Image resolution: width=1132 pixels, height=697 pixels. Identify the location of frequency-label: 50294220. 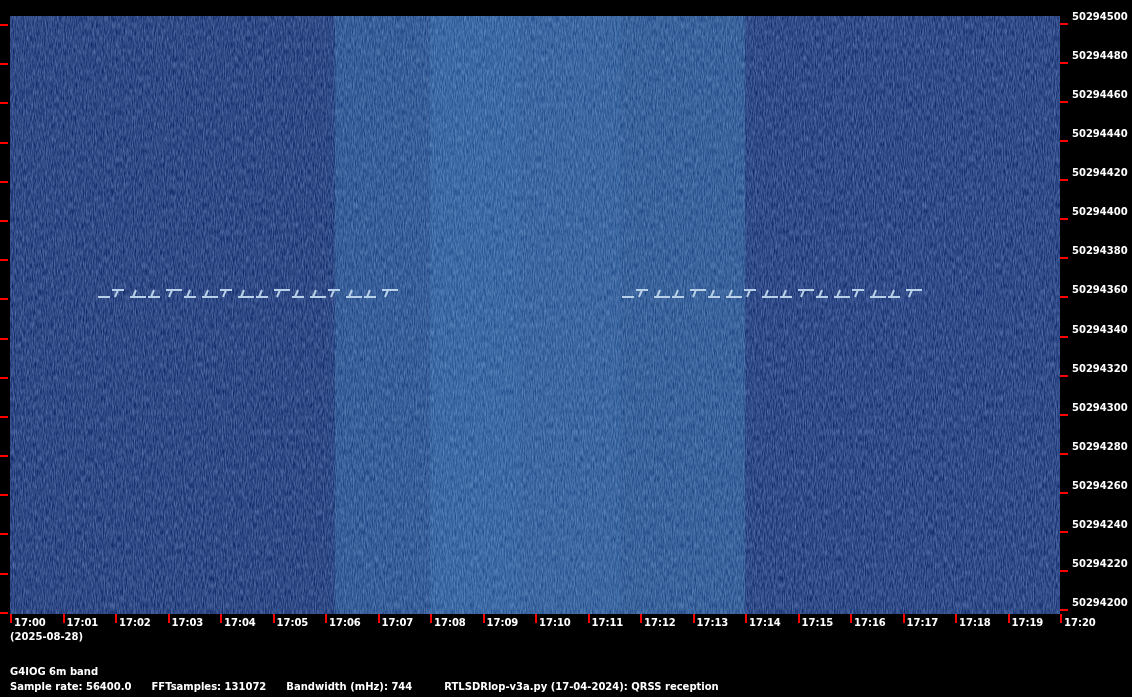
(1100, 563).